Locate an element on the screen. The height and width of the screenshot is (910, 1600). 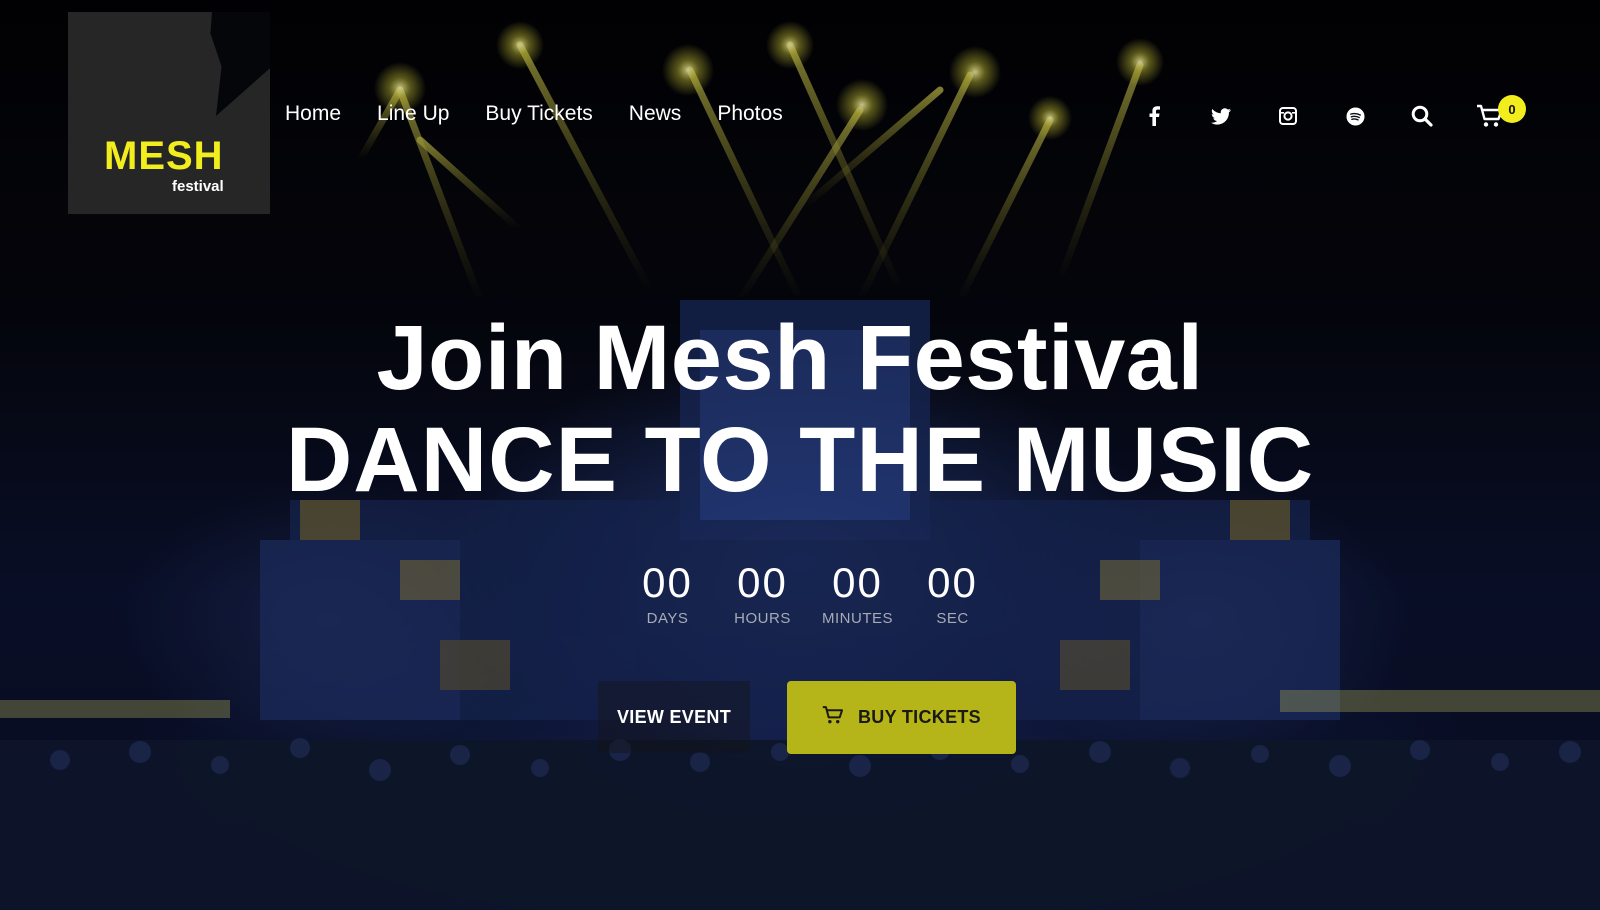
buy-tickets-label: BUY TICKETS is located at coordinates (919, 717).